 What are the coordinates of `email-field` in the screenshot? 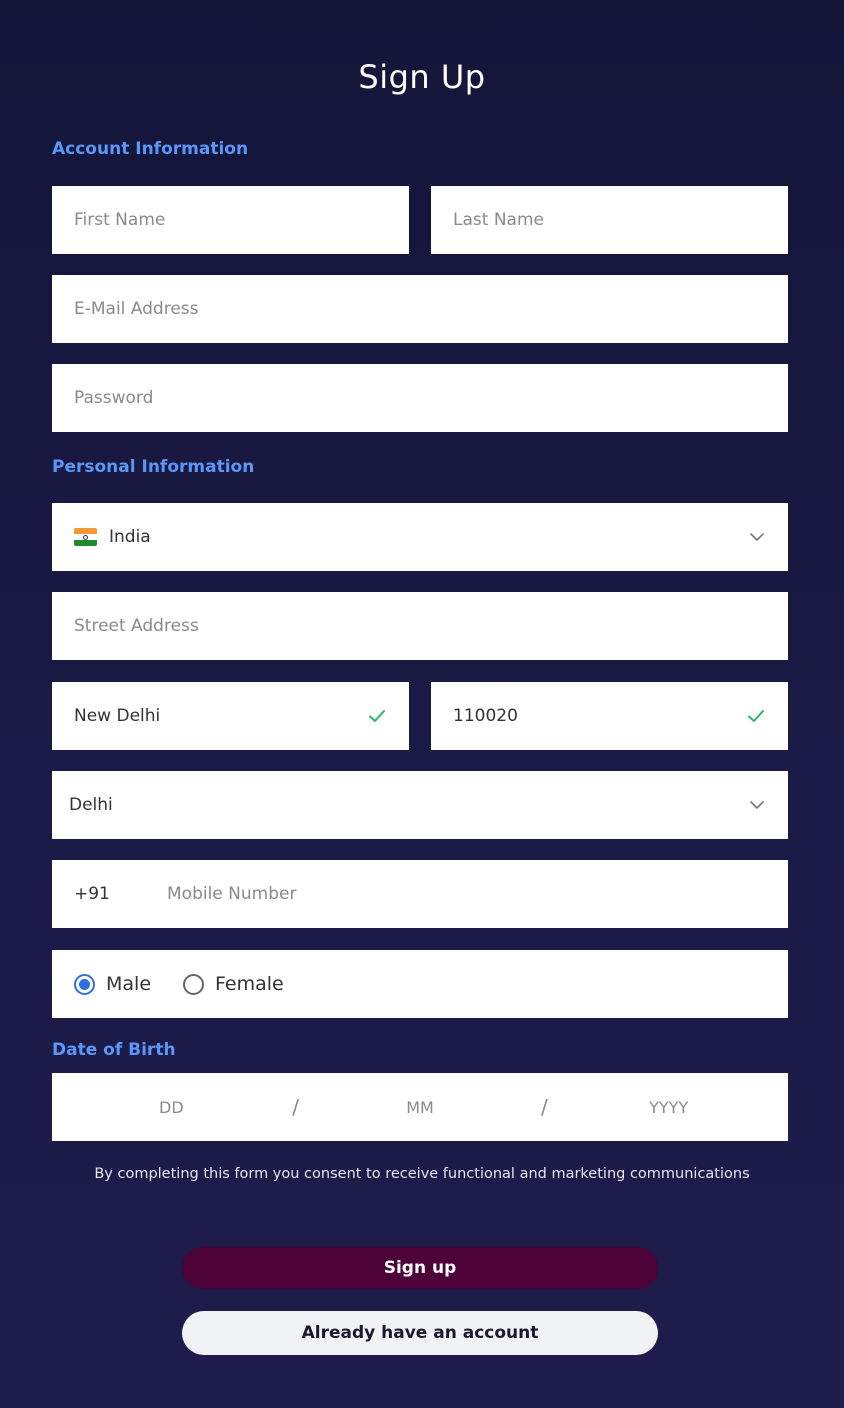 It's located at (420, 309).